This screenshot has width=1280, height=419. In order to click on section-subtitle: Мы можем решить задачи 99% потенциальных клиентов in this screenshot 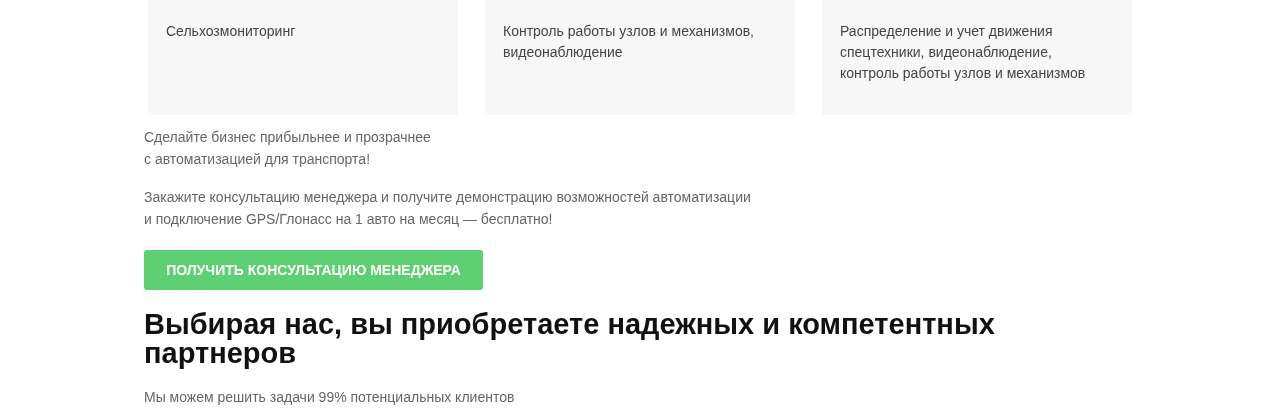, I will do `click(330, 397)`.